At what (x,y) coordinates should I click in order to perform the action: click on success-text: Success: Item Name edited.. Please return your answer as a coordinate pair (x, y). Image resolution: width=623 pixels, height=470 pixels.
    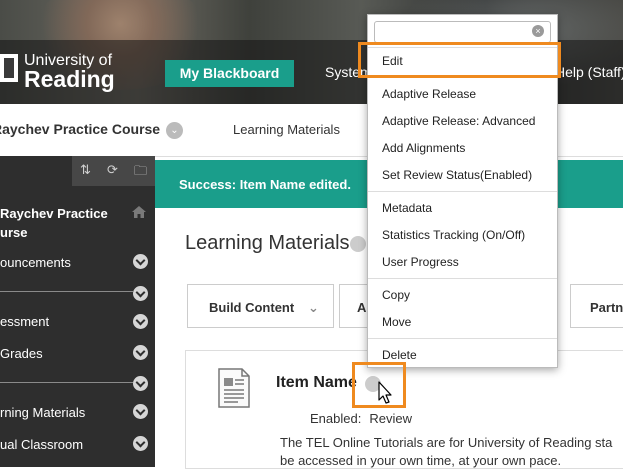
    Looking at the image, I should click on (265, 184).